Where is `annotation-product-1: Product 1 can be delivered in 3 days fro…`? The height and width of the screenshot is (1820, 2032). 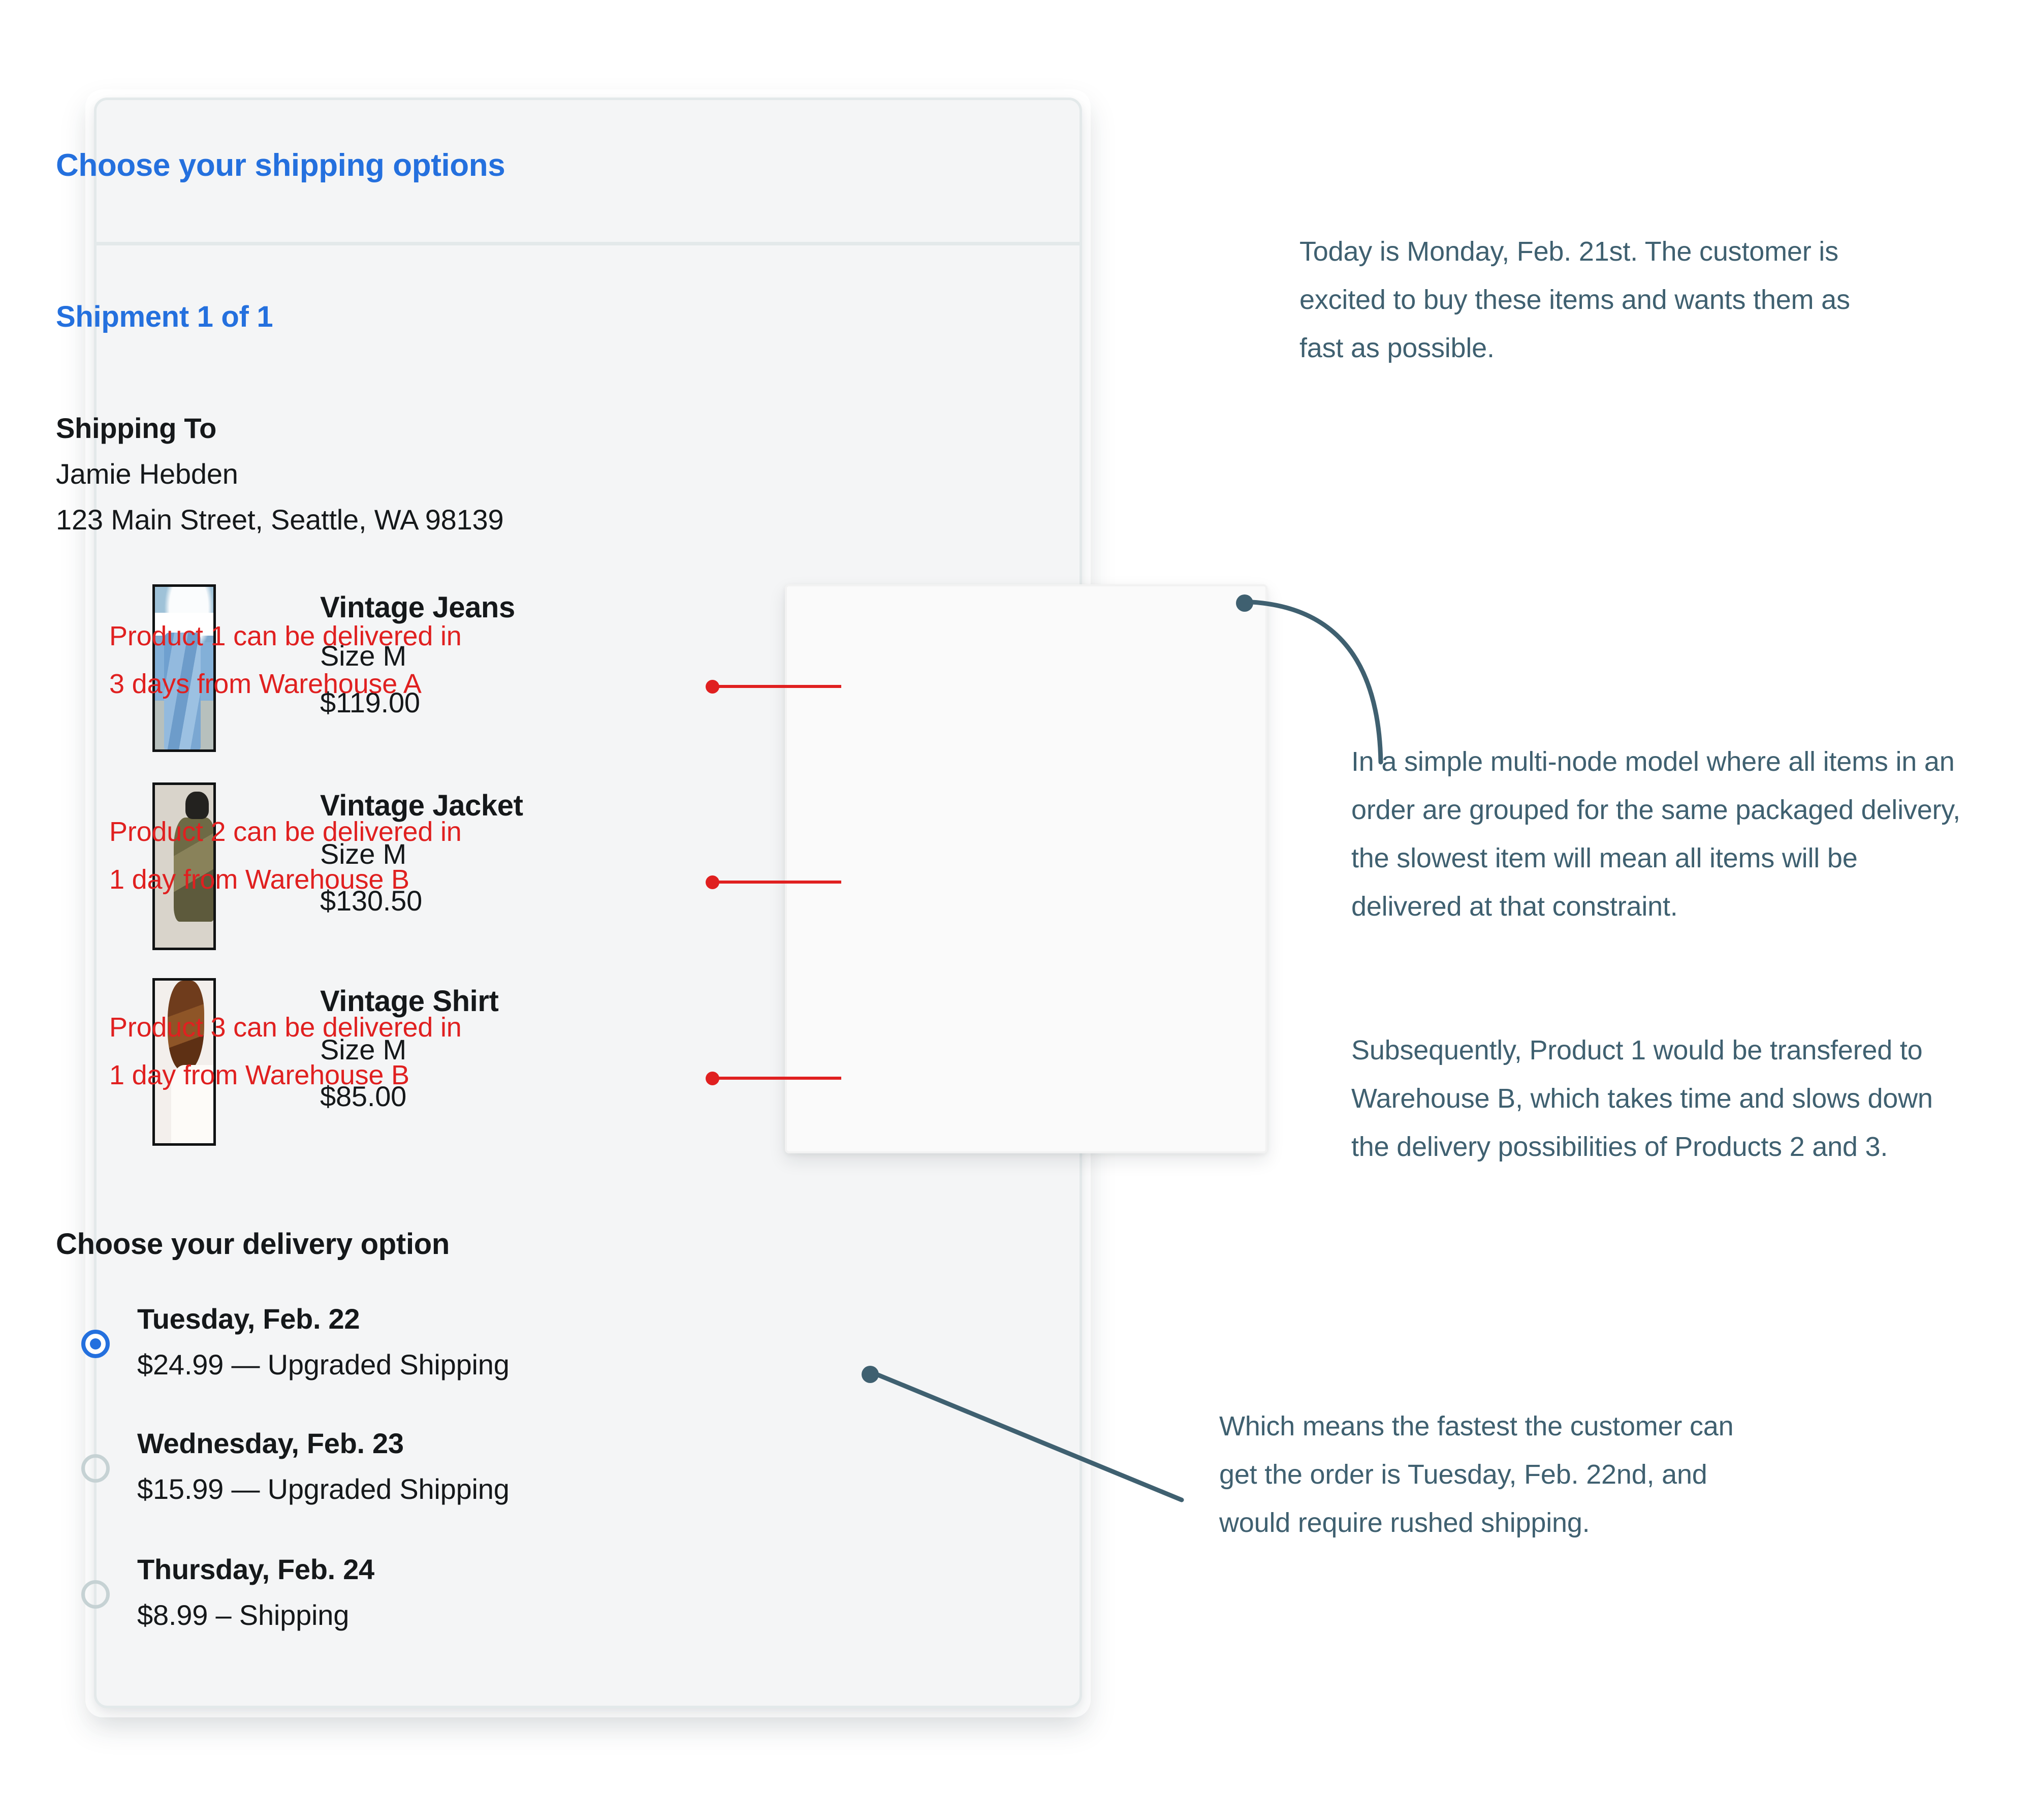 annotation-product-1: Product 1 can be delivered in 3 days fro… is located at coordinates (285, 660).